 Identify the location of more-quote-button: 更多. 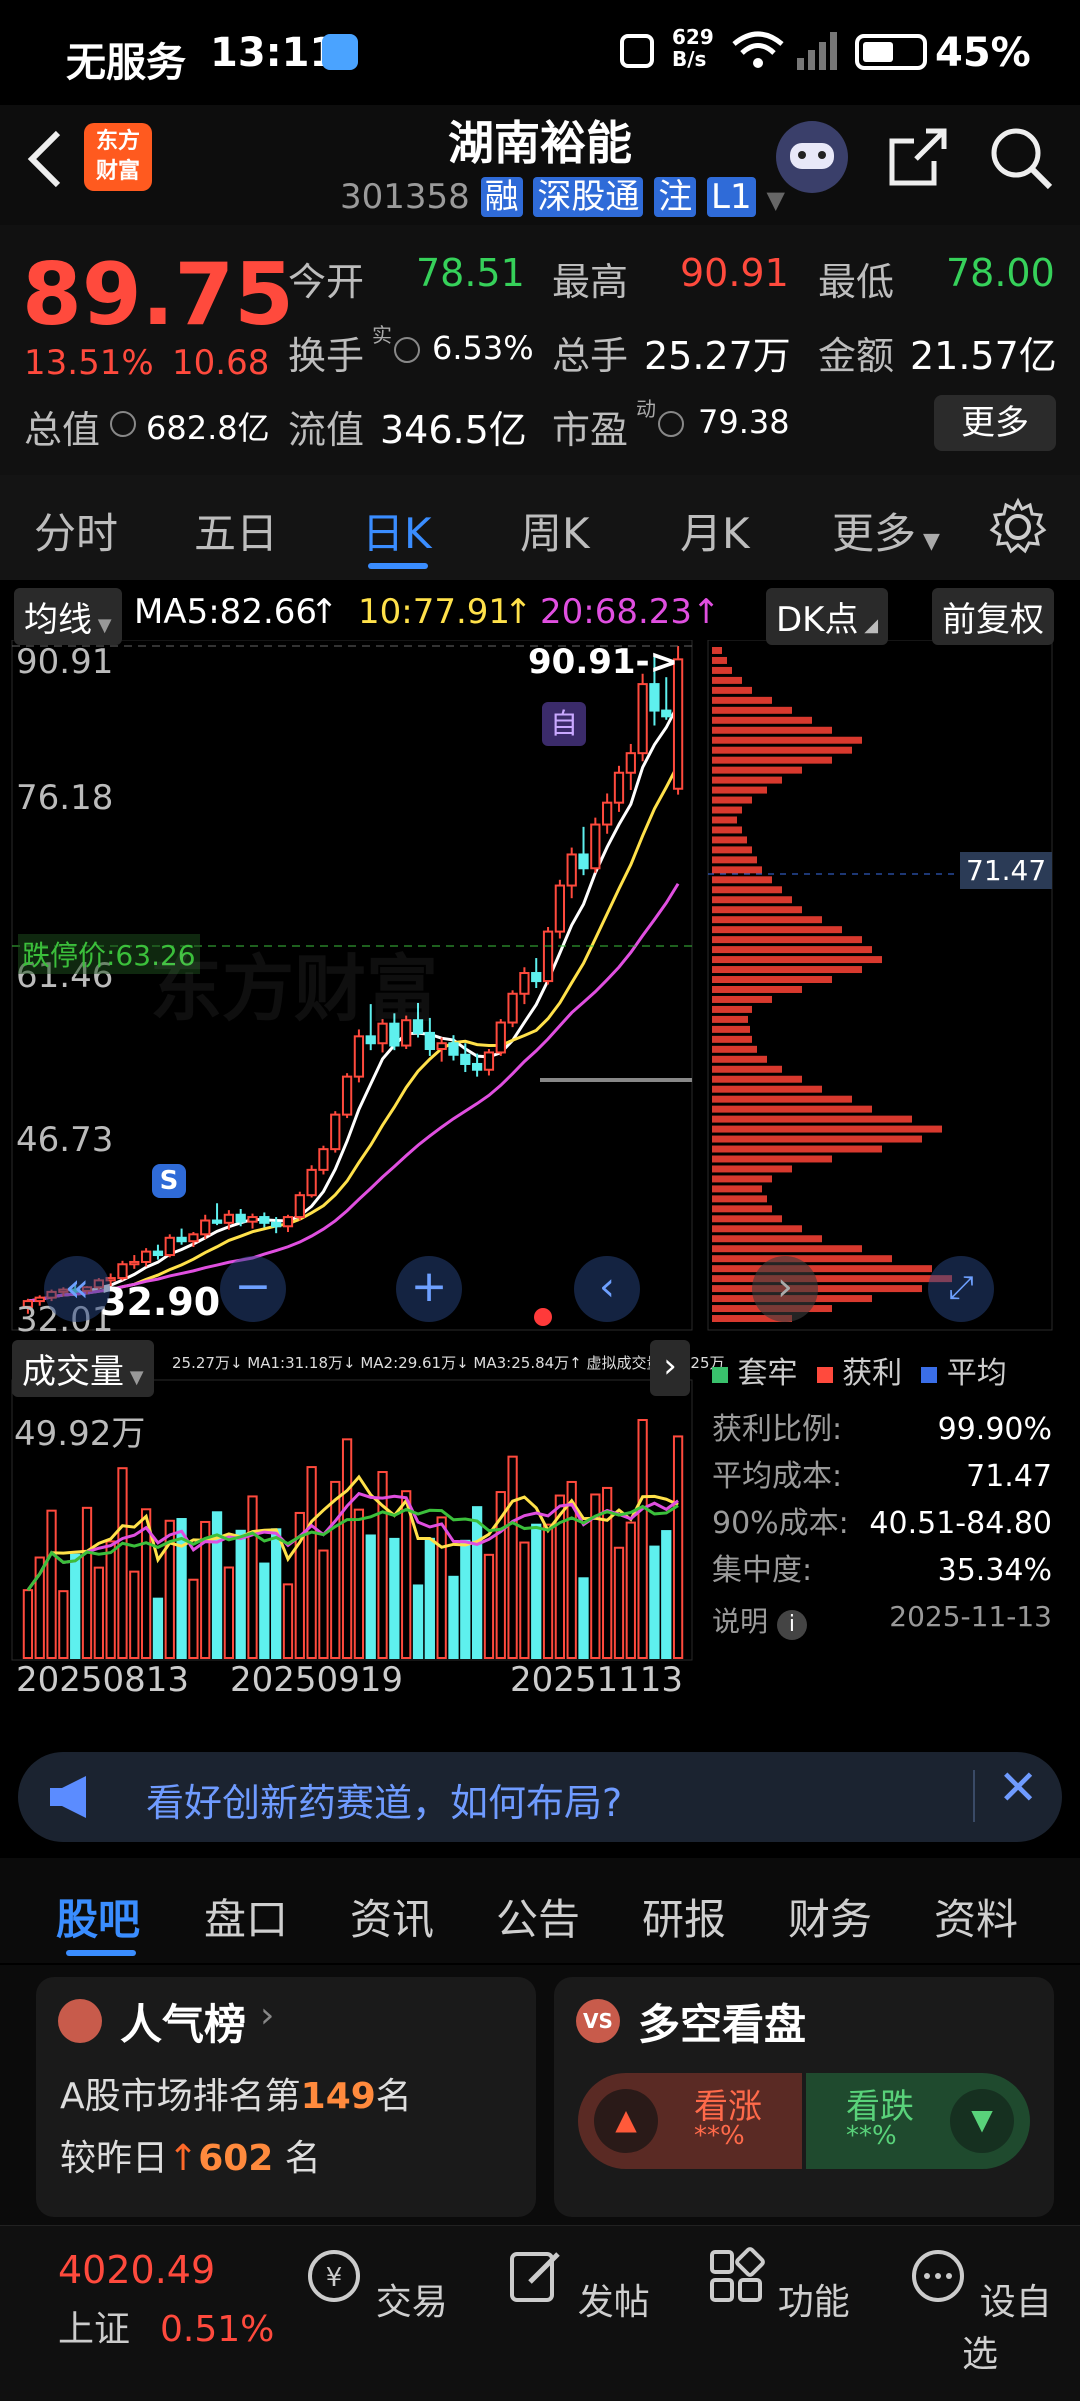
(995, 423).